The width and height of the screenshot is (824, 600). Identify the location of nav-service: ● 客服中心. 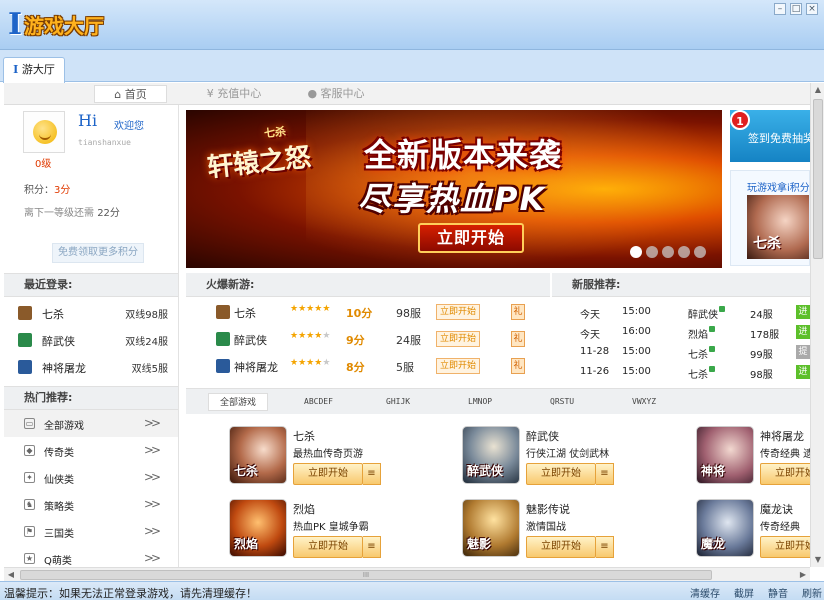
(336, 94).